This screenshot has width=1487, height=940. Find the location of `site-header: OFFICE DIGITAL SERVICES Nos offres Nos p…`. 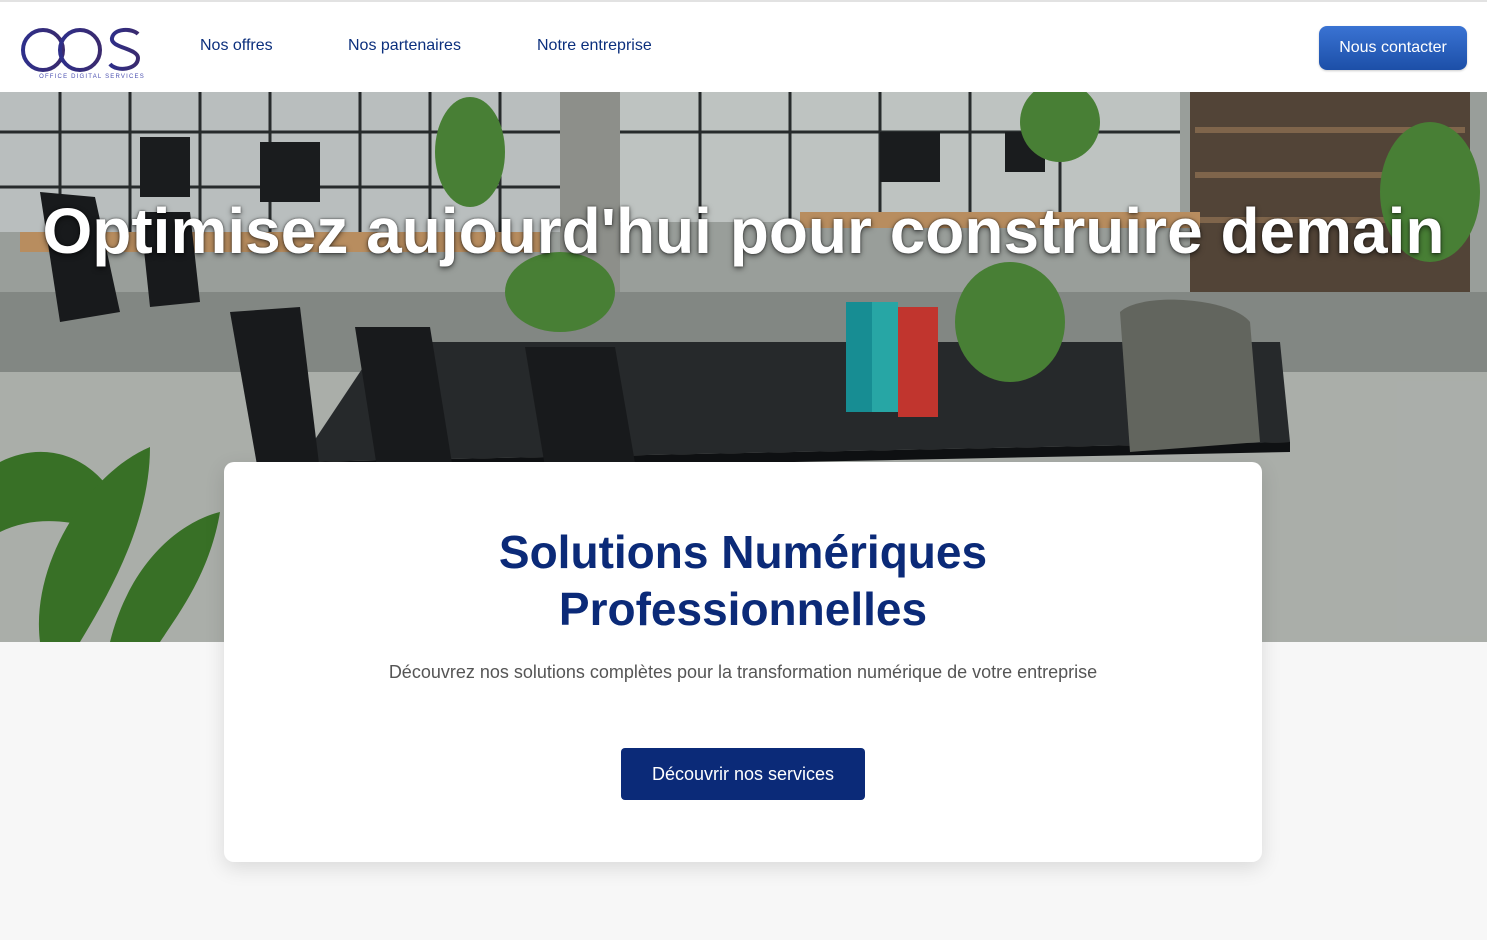

site-header: OFFICE DIGITAL SERVICES Nos offres Nos p… is located at coordinates (743, 46).